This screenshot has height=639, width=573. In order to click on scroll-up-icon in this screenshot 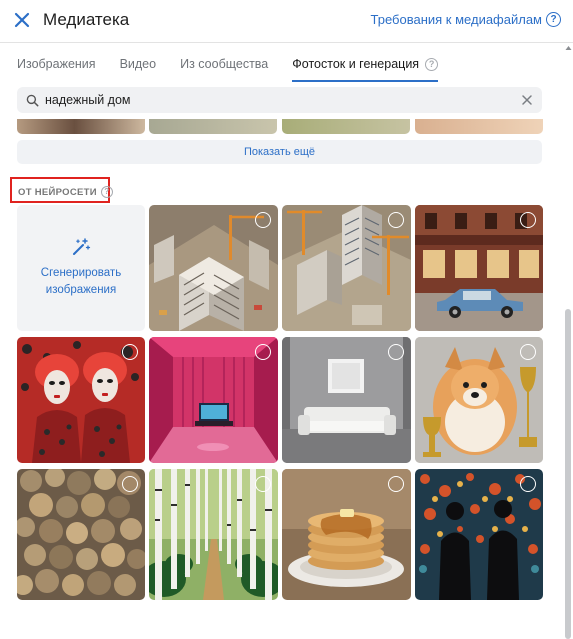, I will do `click(568, 48)`.